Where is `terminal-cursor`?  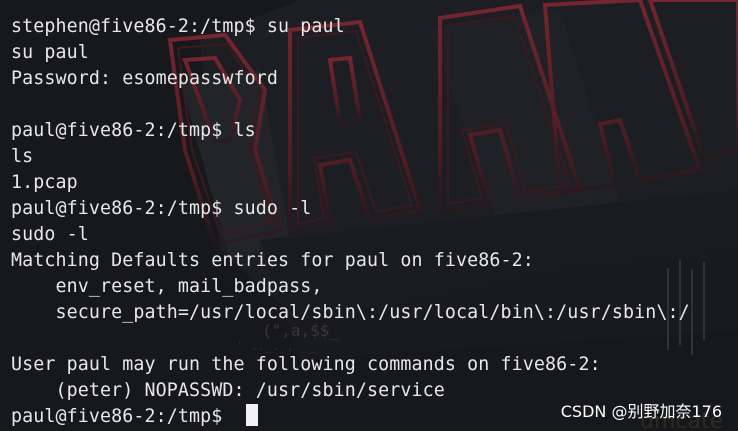 terminal-cursor is located at coordinates (251, 415).